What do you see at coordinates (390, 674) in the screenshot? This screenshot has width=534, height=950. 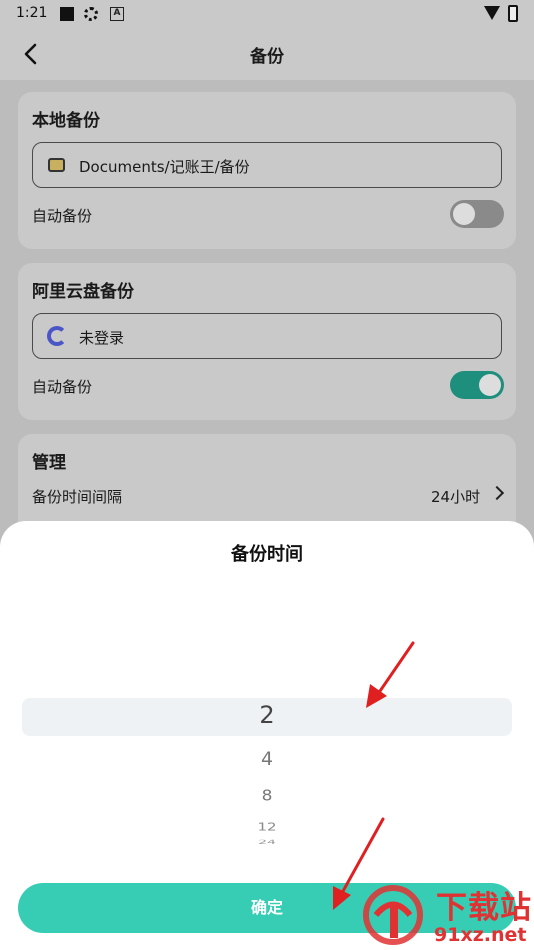 I see `arrow-to-selected-option` at bounding box center [390, 674].